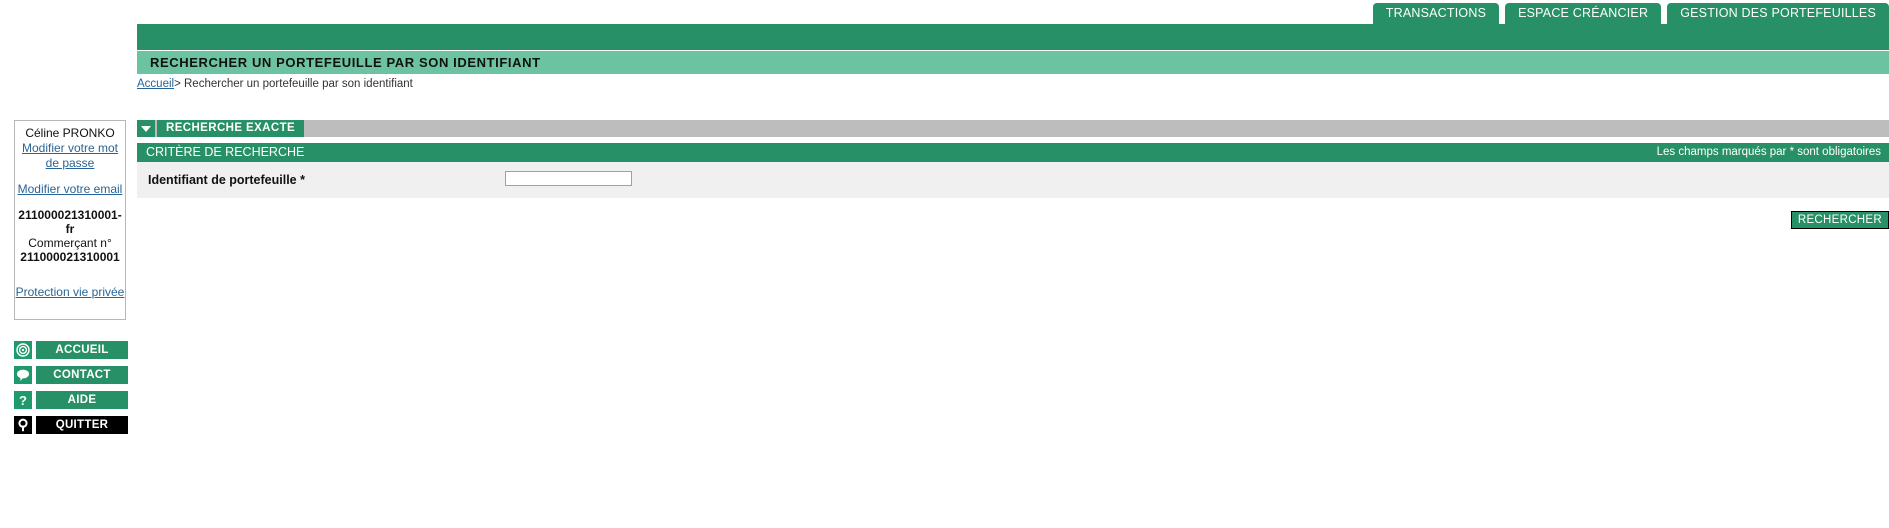 The height and width of the screenshot is (528, 1889). I want to click on triangle-down-icon, so click(146, 128).